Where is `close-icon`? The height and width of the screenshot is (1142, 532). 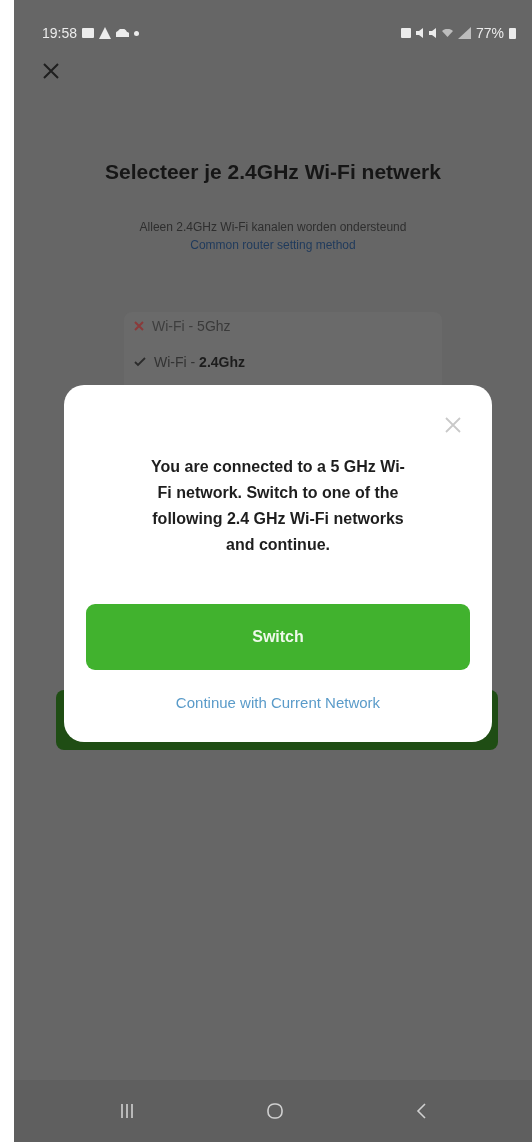 close-icon is located at coordinates (51, 71).